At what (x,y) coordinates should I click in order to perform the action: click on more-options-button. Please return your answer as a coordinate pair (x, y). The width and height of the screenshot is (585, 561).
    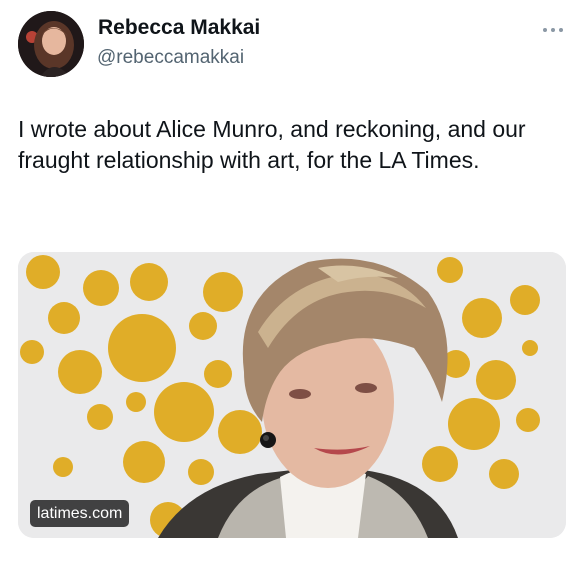
    Looking at the image, I should click on (553, 30).